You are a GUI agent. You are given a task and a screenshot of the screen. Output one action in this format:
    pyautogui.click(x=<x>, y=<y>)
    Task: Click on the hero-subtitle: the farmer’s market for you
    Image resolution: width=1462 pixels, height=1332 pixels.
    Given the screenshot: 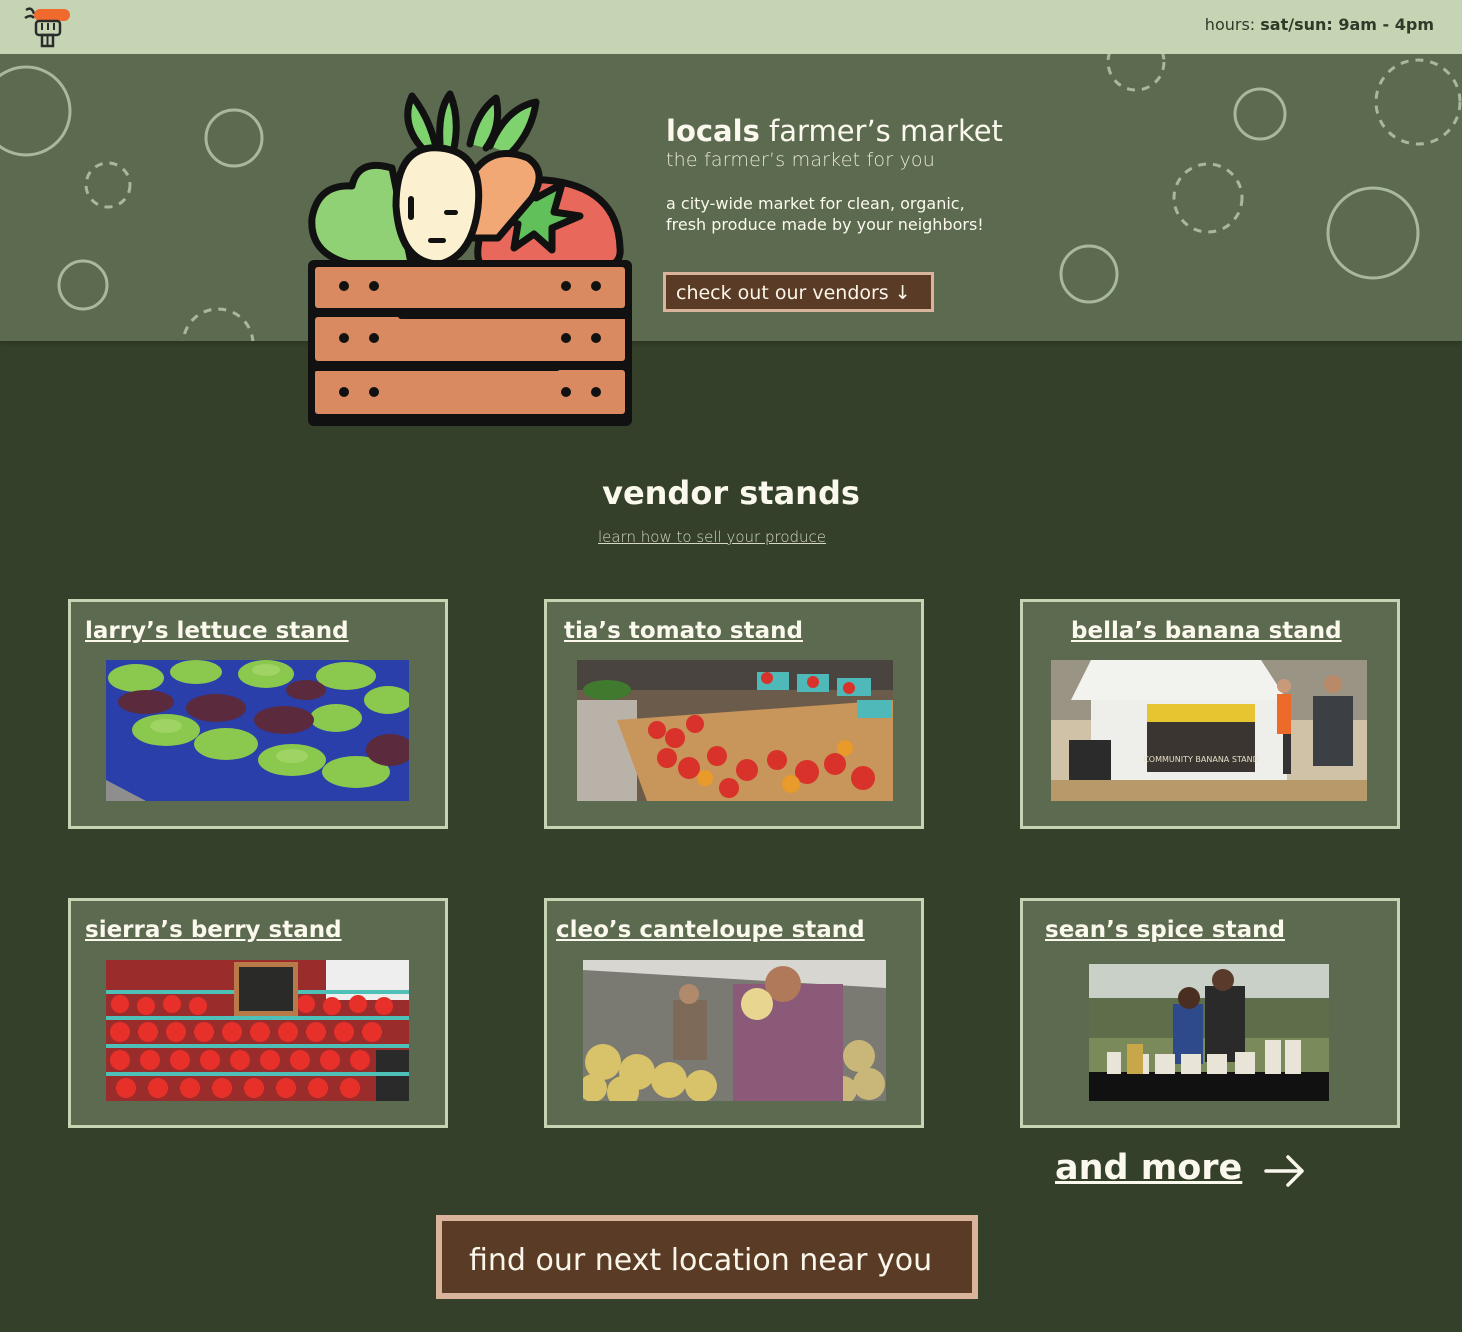 What is the action you would take?
    pyautogui.click(x=800, y=160)
    